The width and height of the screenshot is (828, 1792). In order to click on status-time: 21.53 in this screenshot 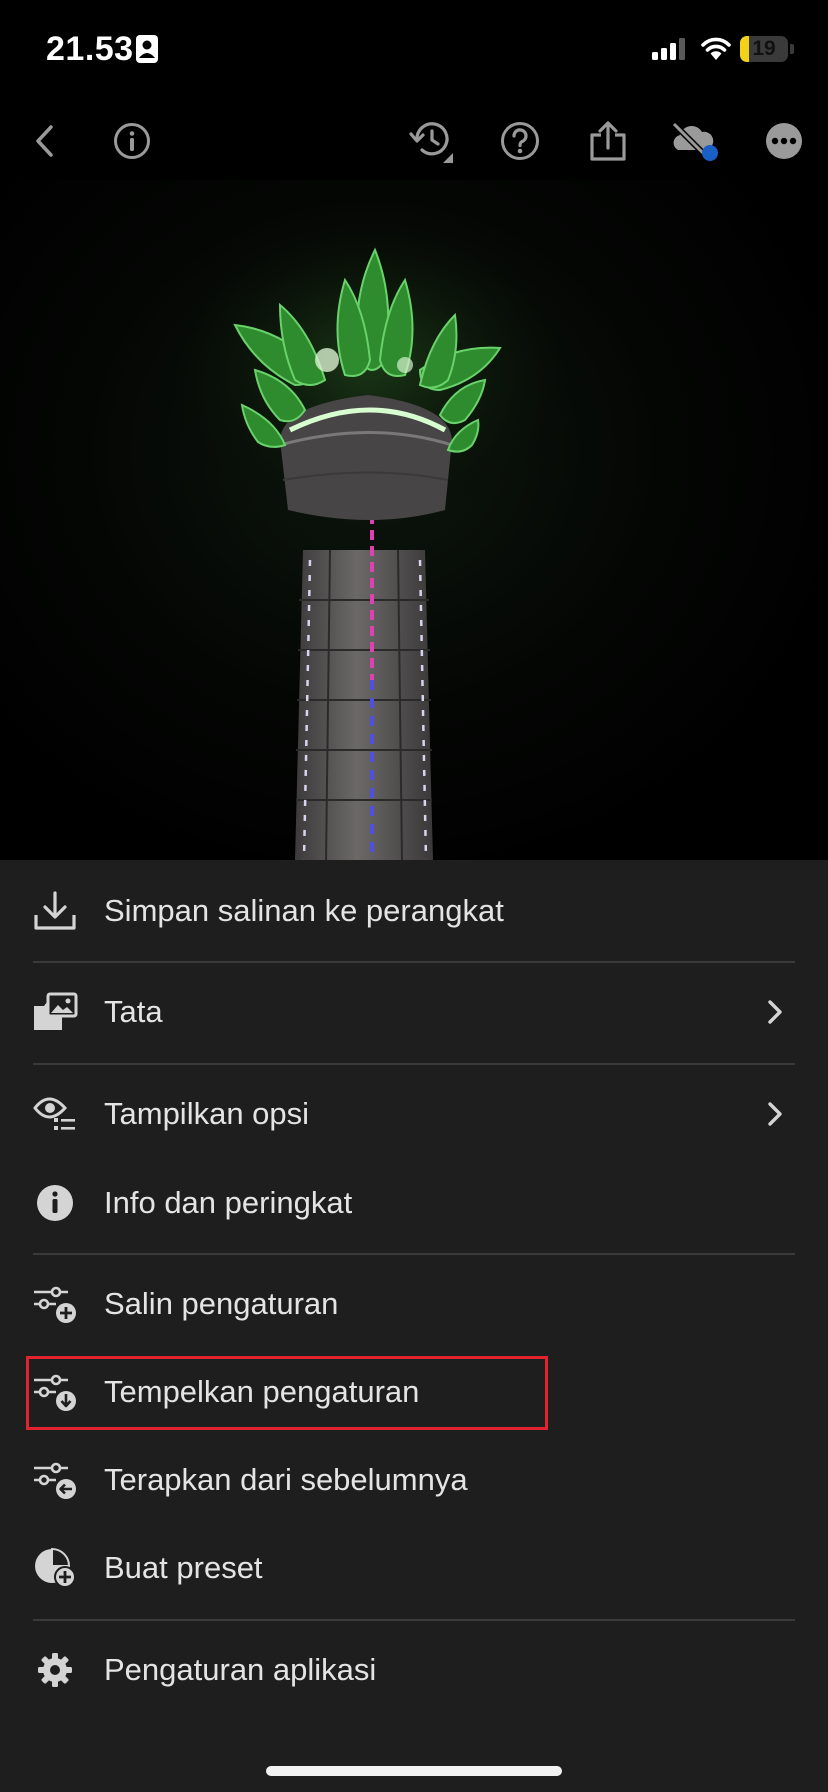, I will do `click(90, 49)`.